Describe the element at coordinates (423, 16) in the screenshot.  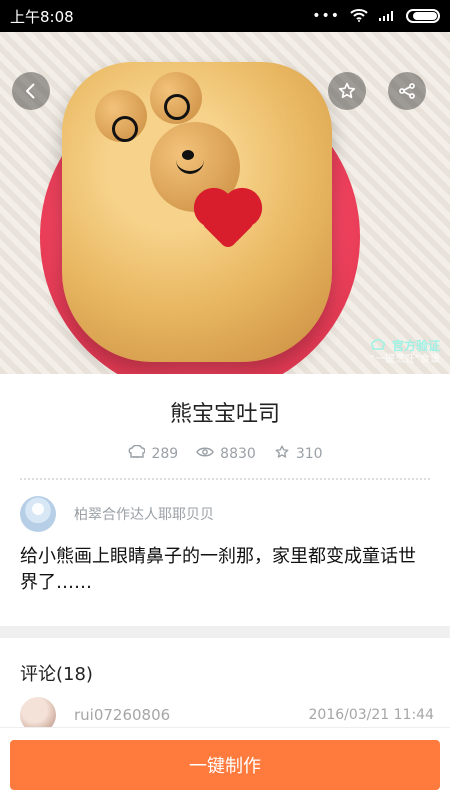
I see `battery-icon` at that location.